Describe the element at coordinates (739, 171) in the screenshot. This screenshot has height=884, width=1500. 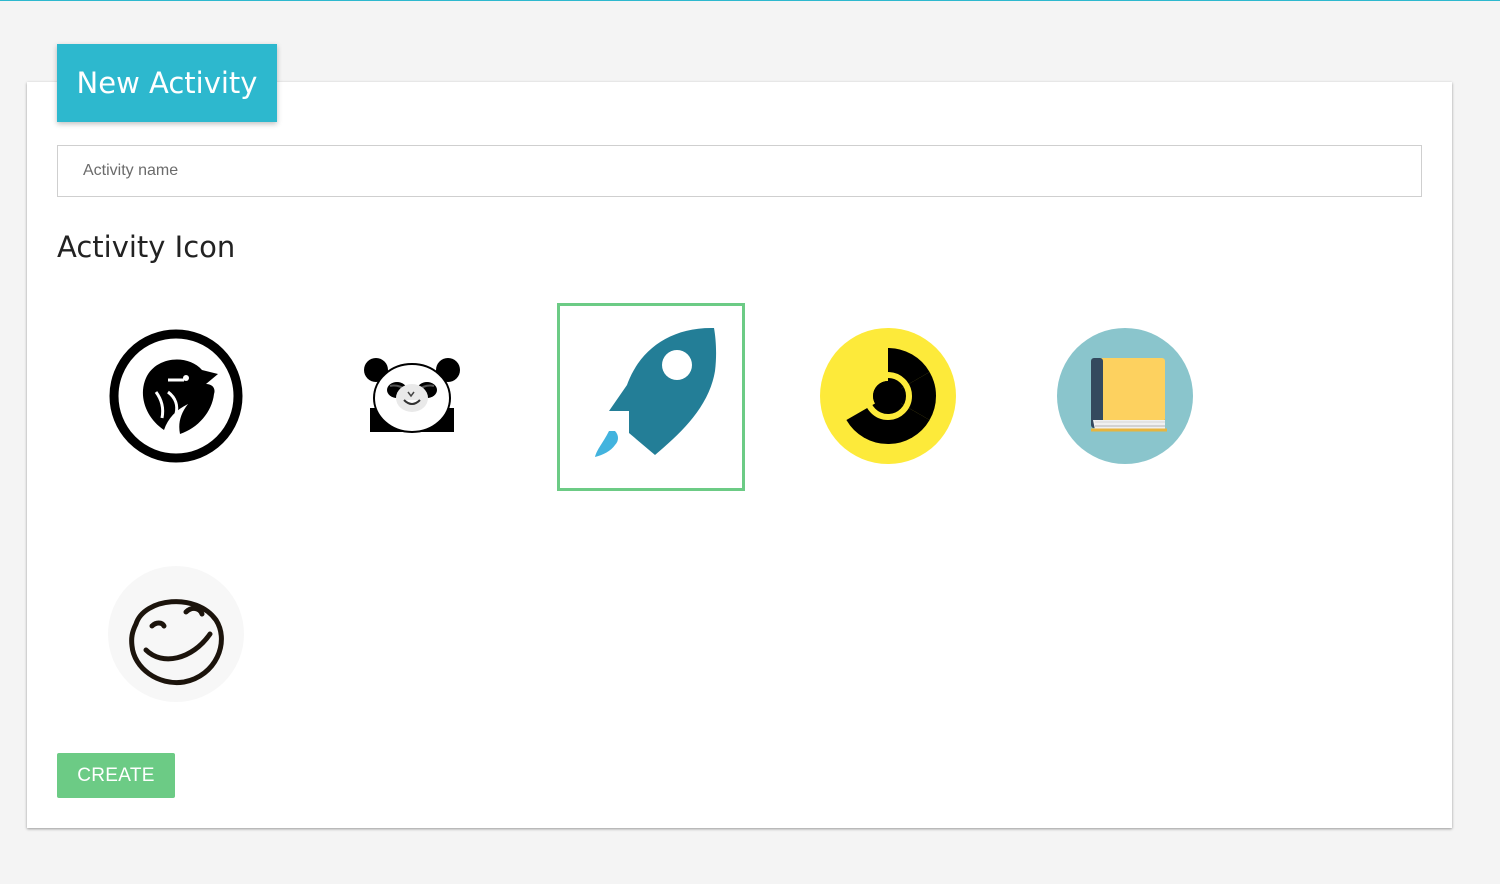
I see `activity-name-input` at that location.